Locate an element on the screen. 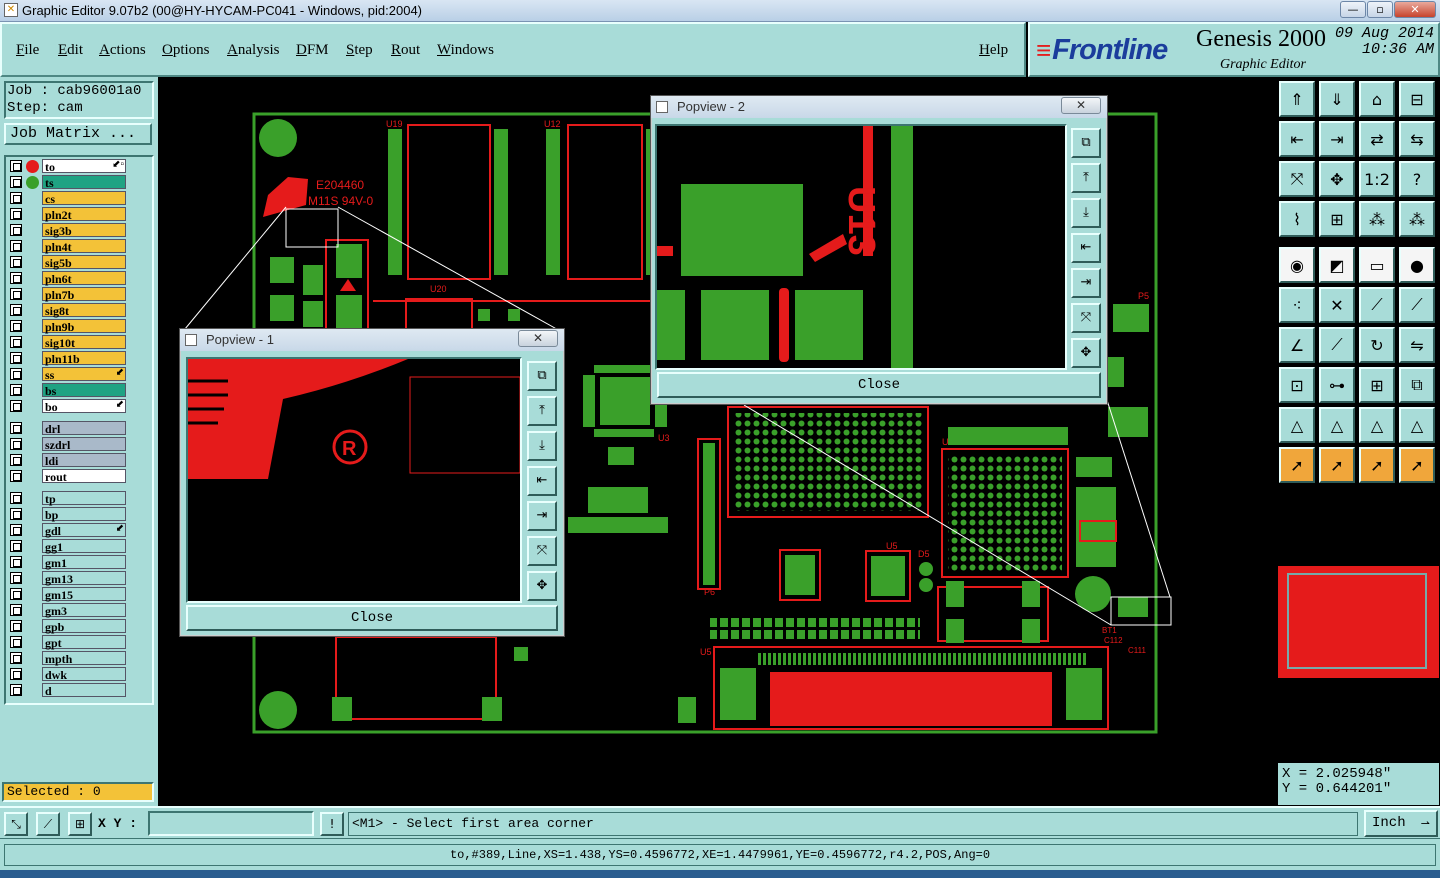 This screenshot has height=878, width=1440. layer-row-gm13: gm13 is located at coordinates (67, 578).